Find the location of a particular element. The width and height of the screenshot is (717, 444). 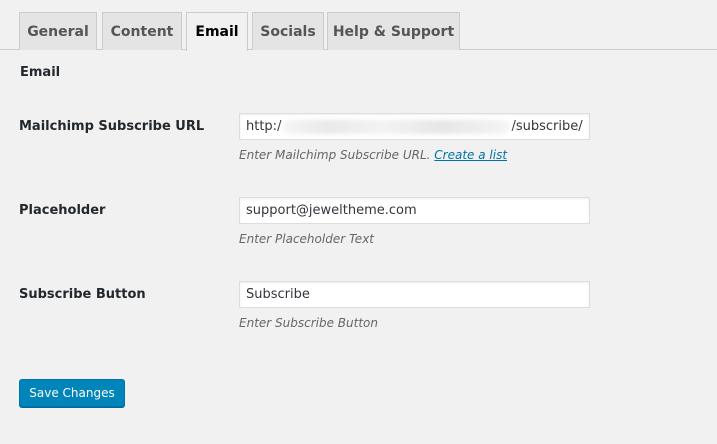

tab-help-support: Help & Support is located at coordinates (393, 31).